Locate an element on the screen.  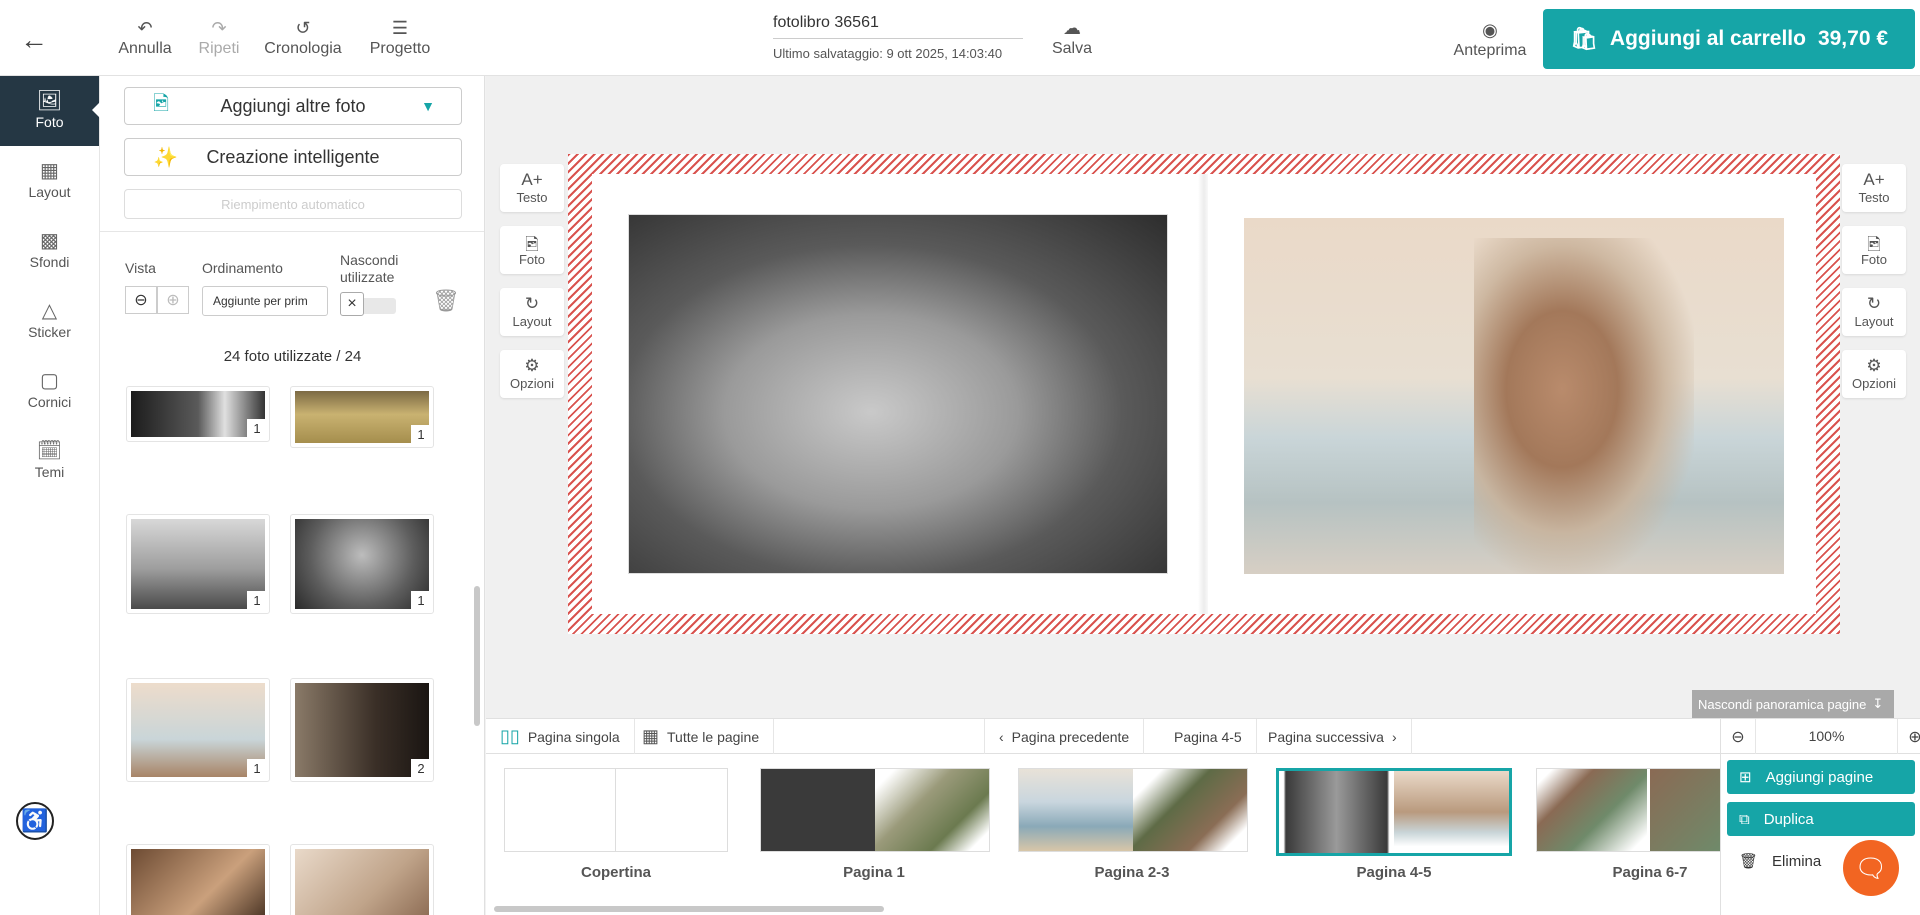
single-page-view-button: ▯▯ Pagina singola is located at coordinates (560, 736).